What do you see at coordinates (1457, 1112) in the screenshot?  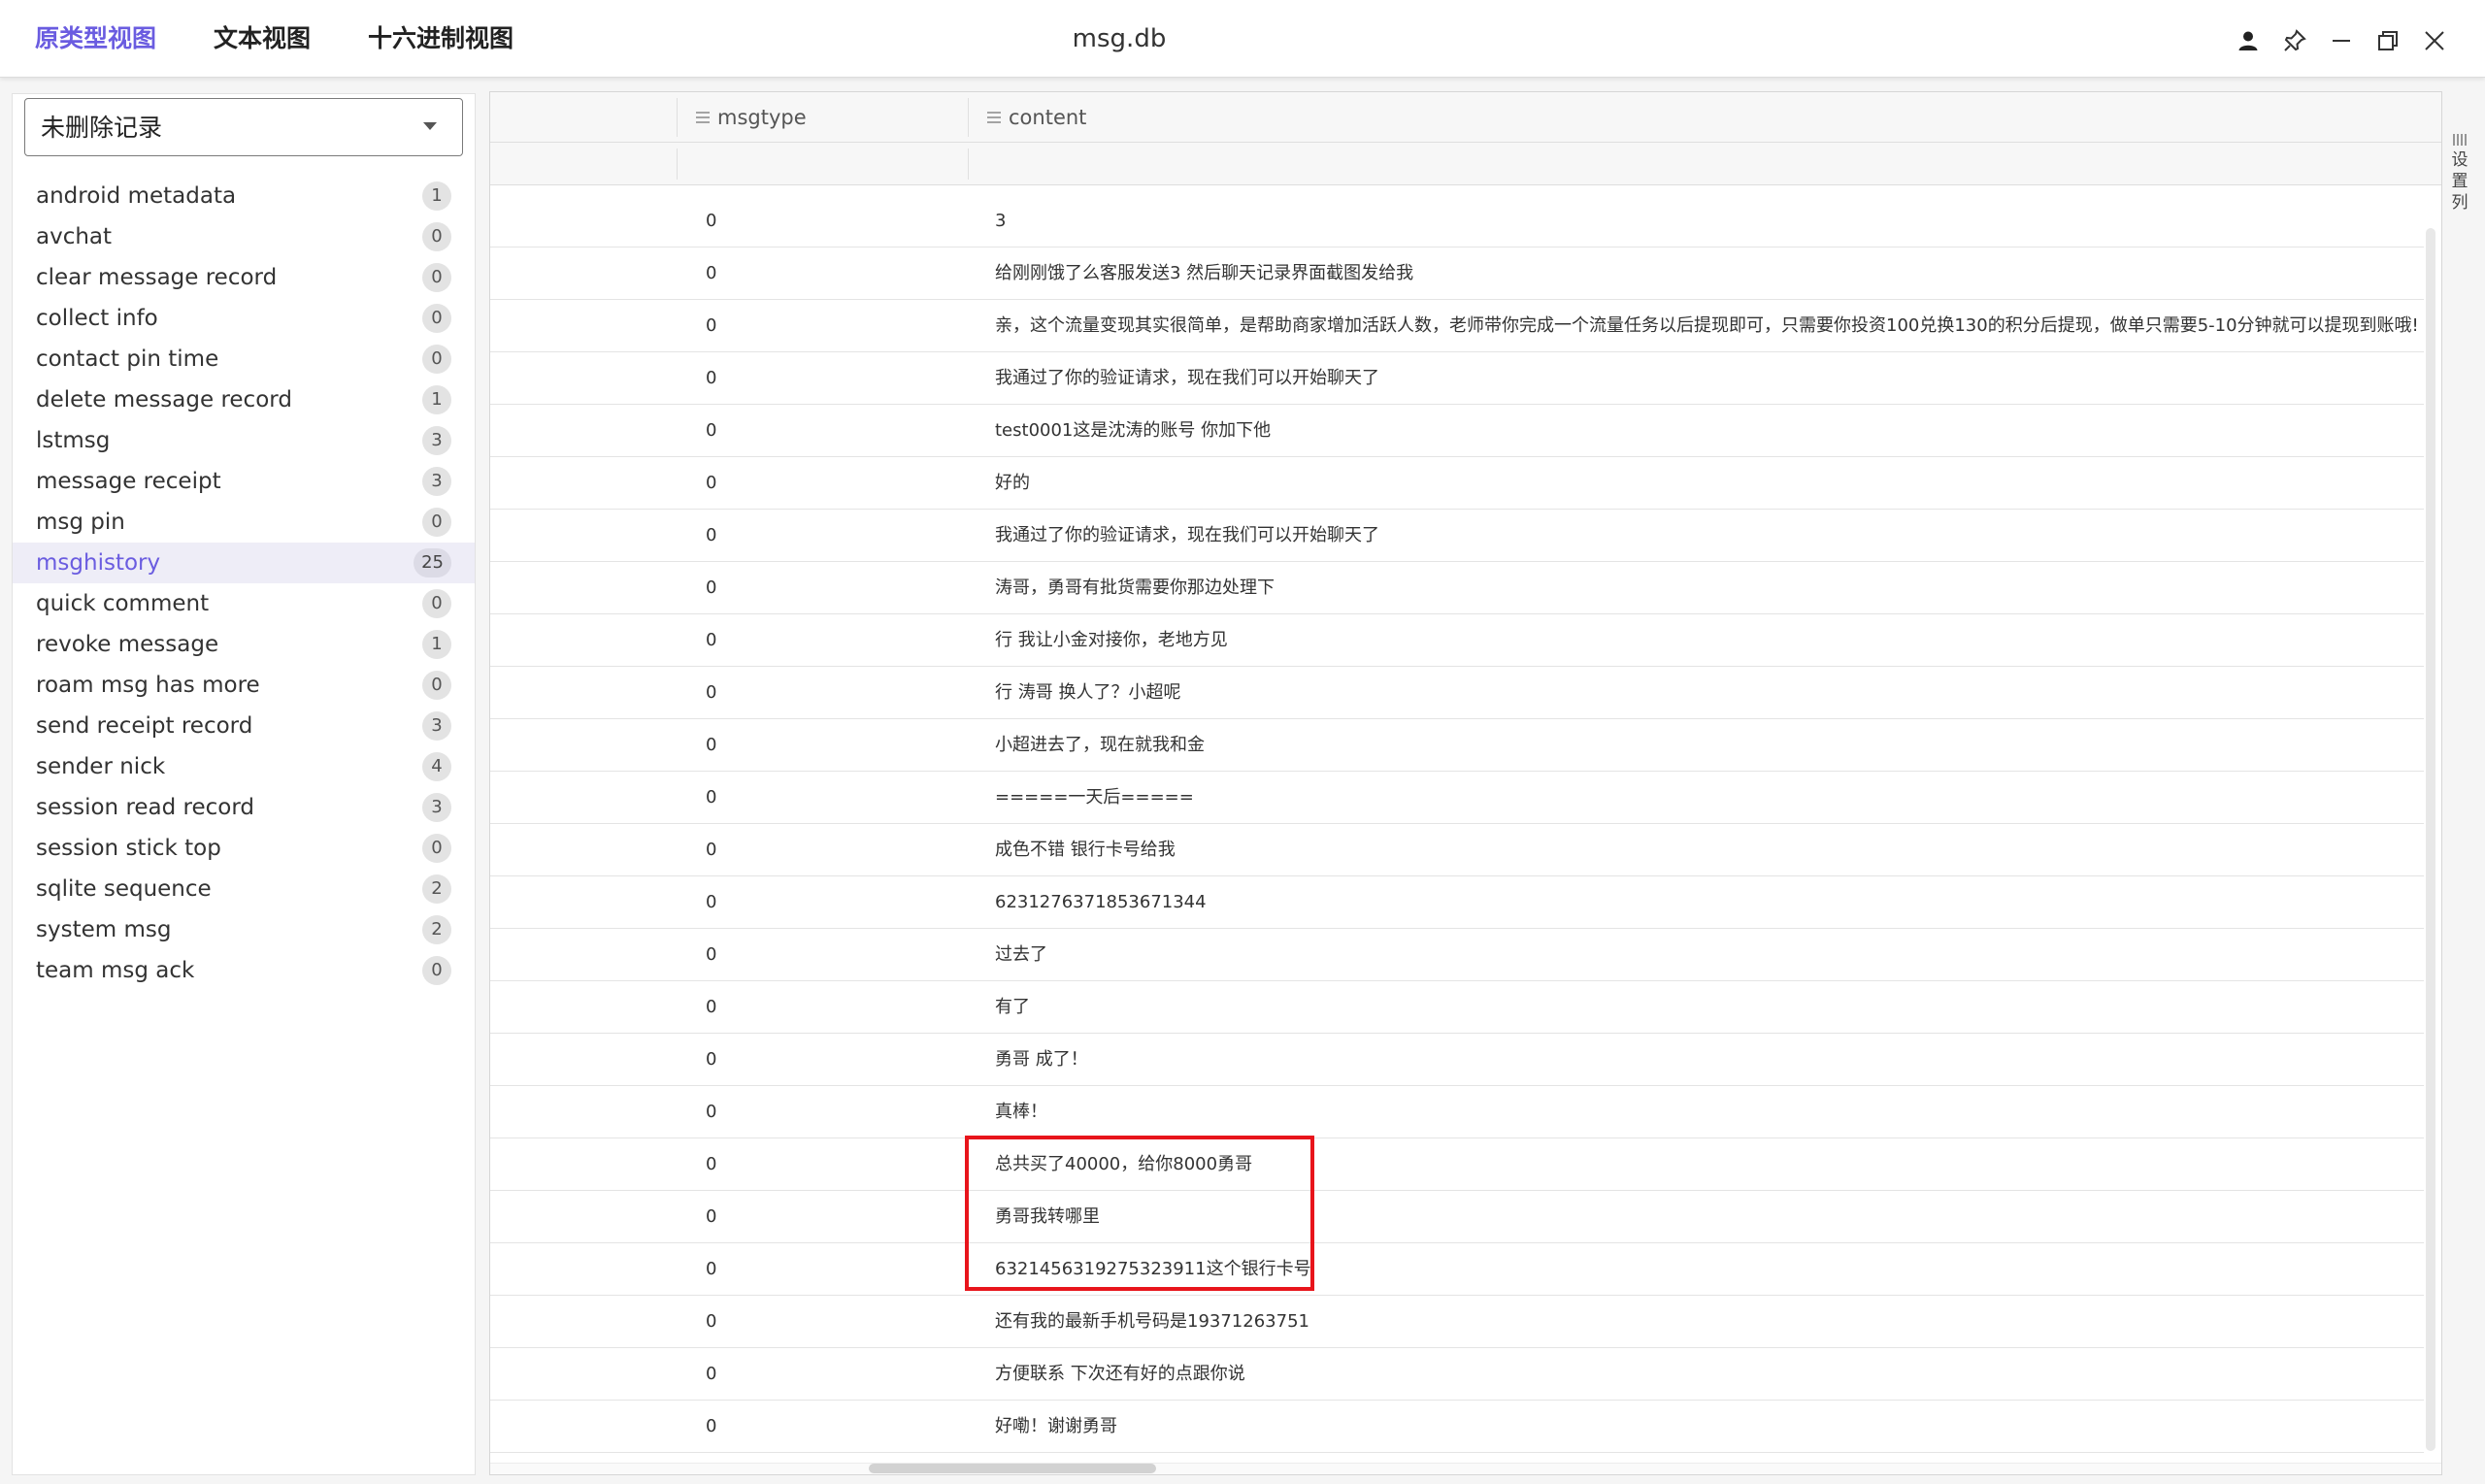 I see `table-row: 0 真棒！` at bounding box center [1457, 1112].